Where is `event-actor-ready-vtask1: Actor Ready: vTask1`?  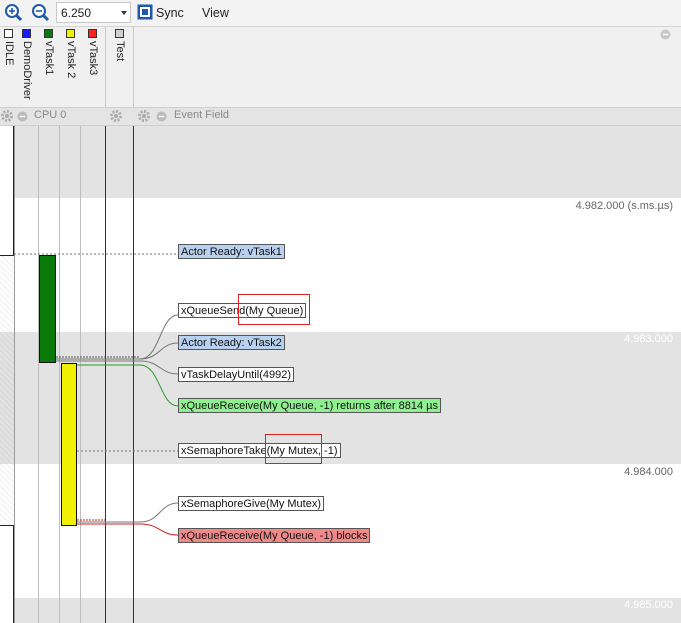
event-actor-ready-vtask1: Actor Ready: vTask1 is located at coordinates (231, 251).